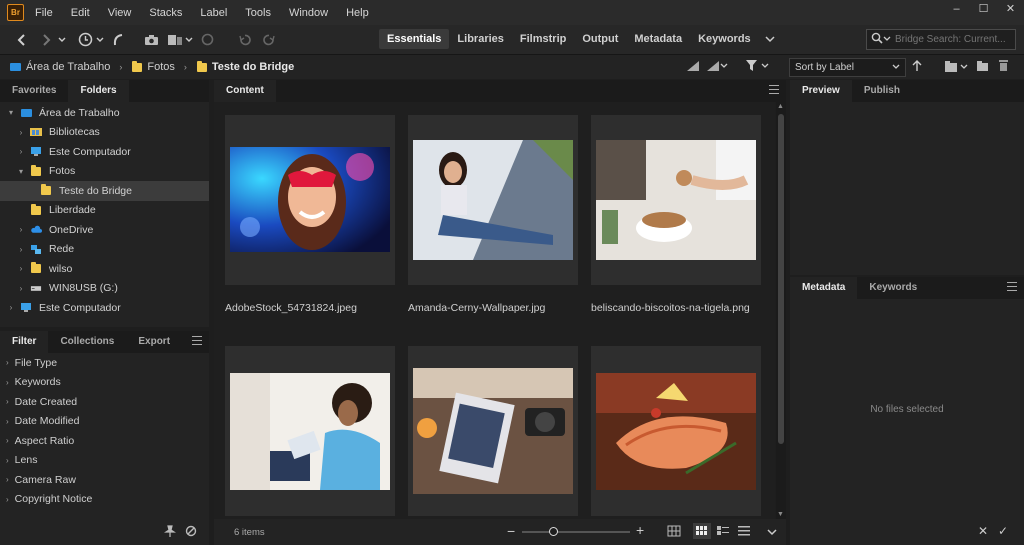 This screenshot has height=545, width=1024. What do you see at coordinates (104, 113) in the screenshot?
I see `tree-item-area-de-trabalho: ▾ Área de Trabalho` at bounding box center [104, 113].